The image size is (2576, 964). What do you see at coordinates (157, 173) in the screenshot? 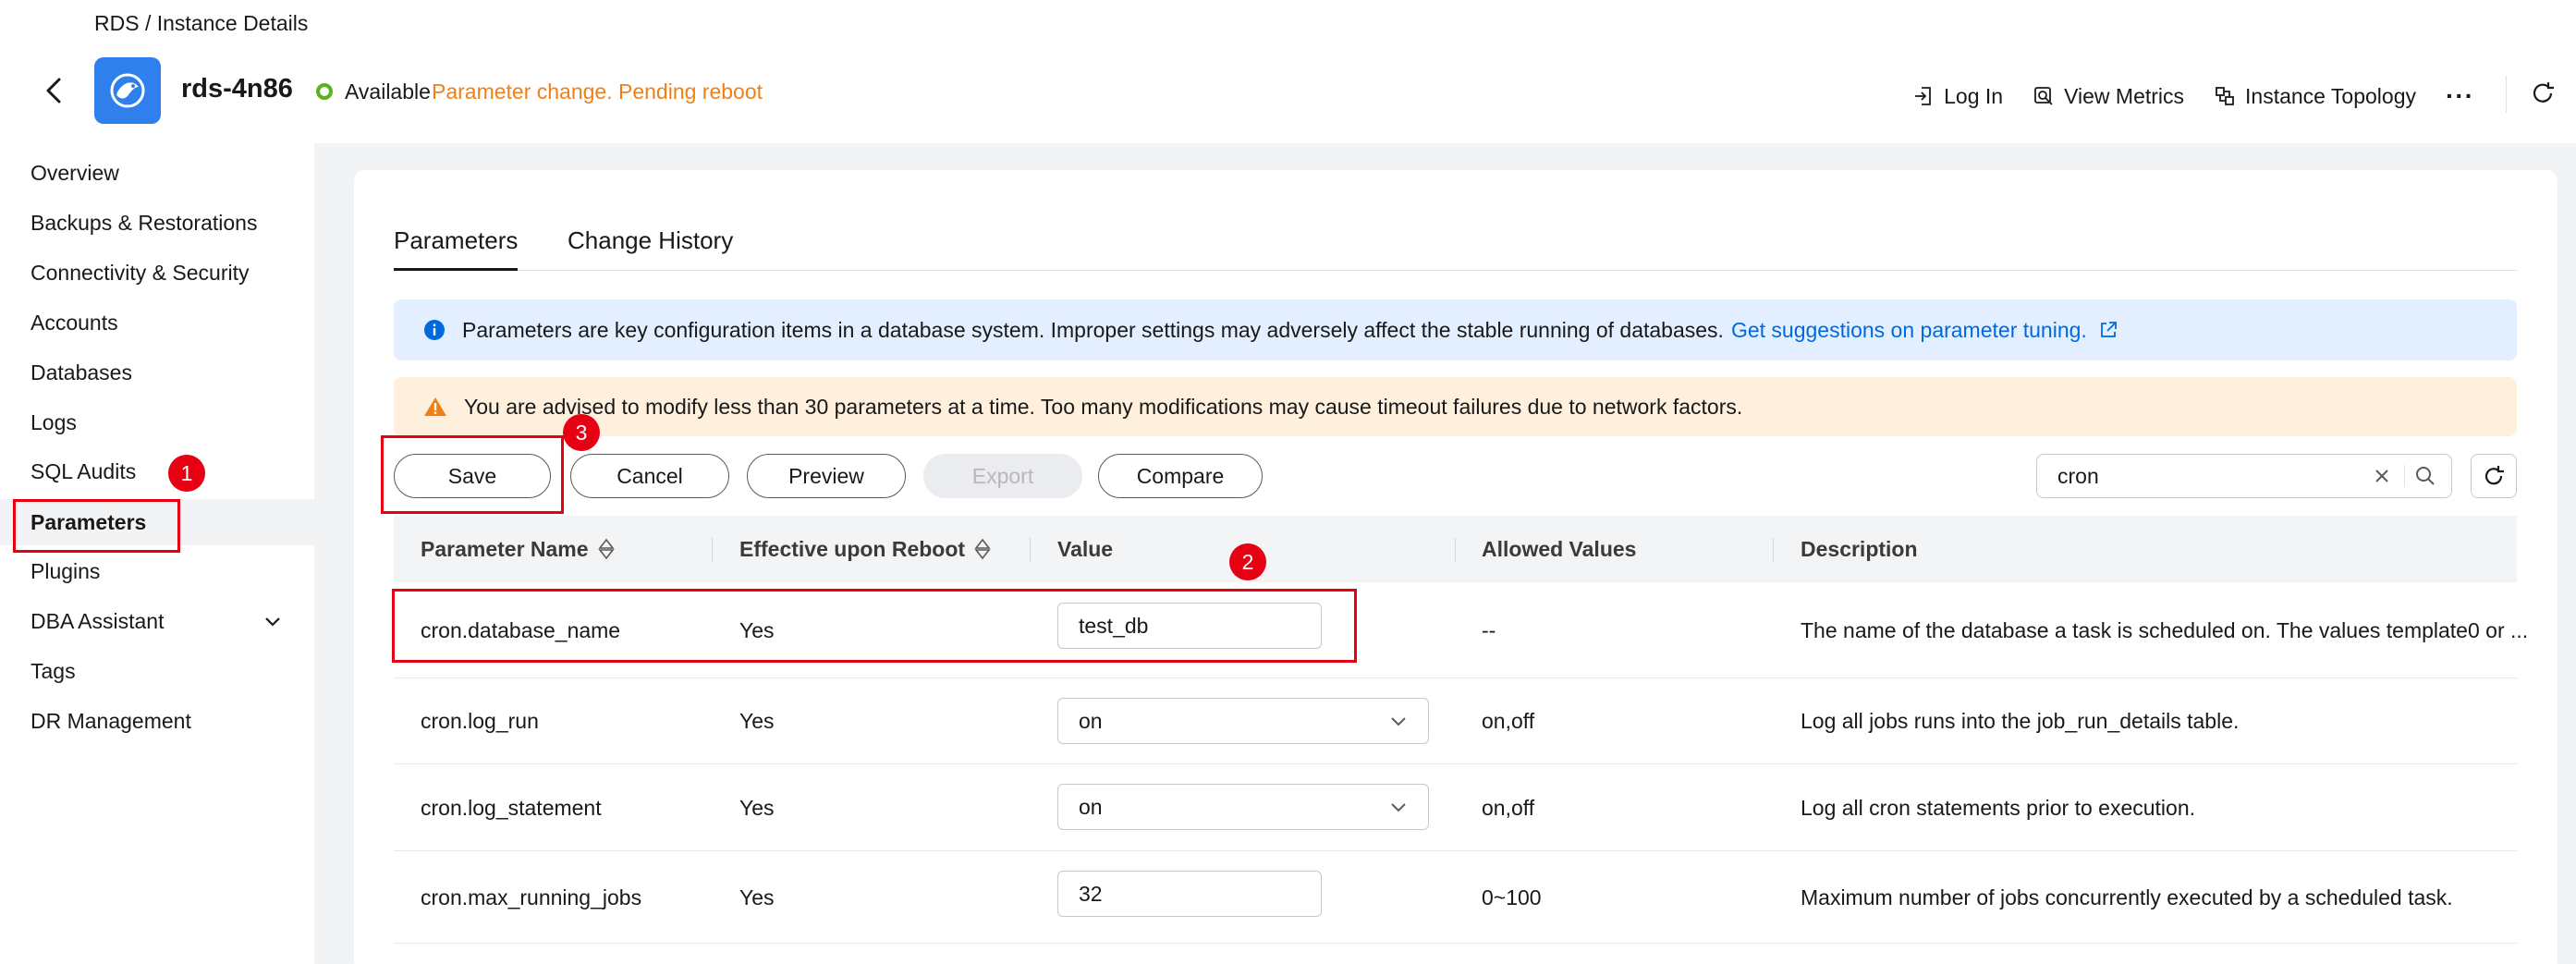
I see `sidebar-item-overview: Overview` at bounding box center [157, 173].